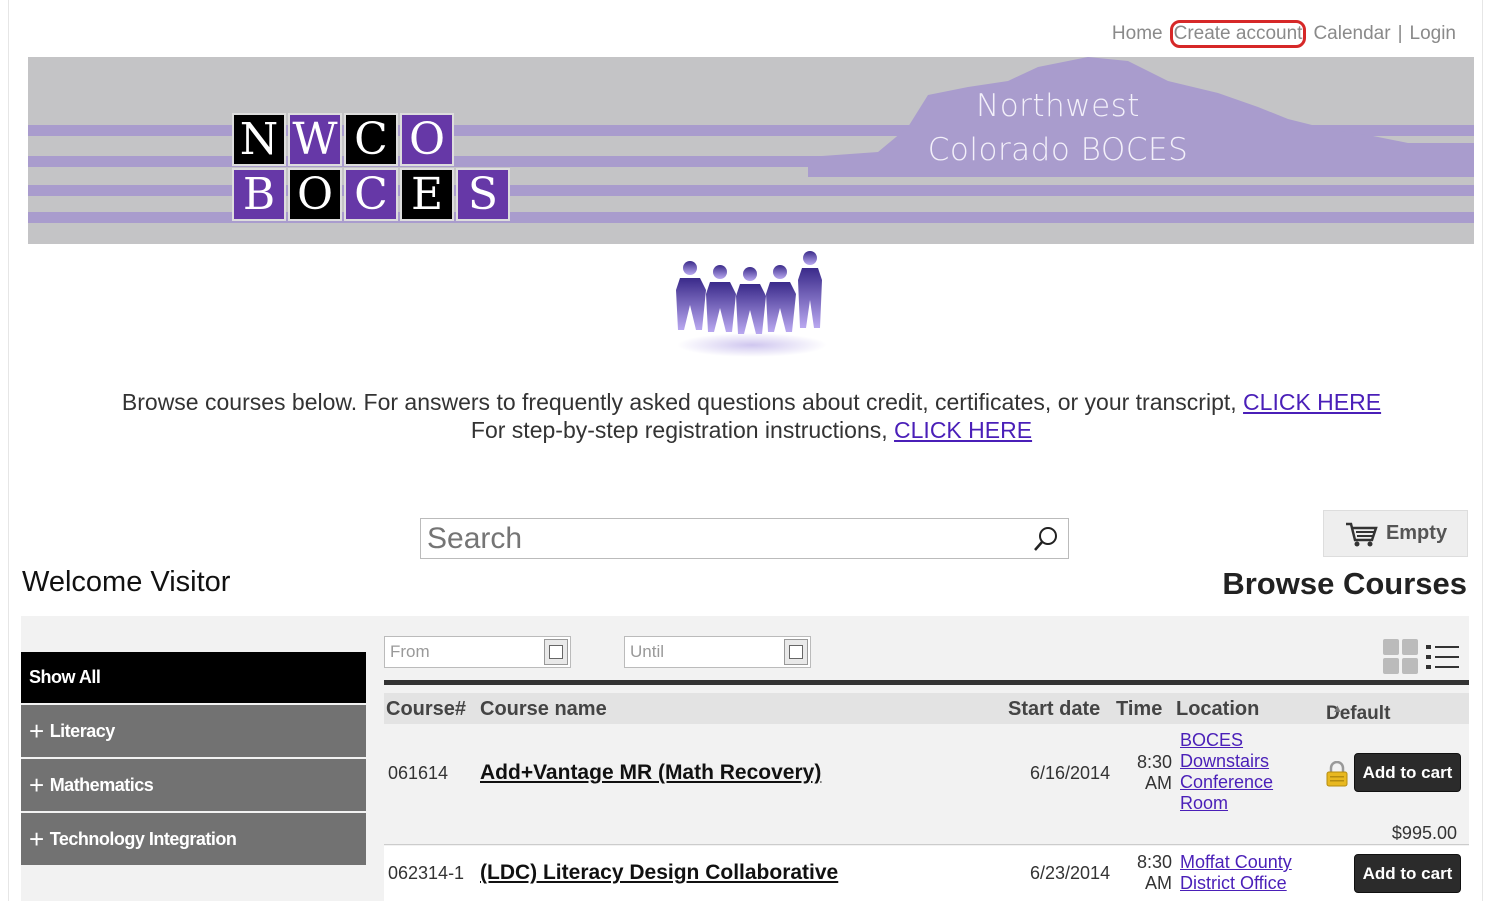 The height and width of the screenshot is (901, 1489). What do you see at coordinates (426, 709) in the screenshot?
I see `column-course-number: Course#` at bounding box center [426, 709].